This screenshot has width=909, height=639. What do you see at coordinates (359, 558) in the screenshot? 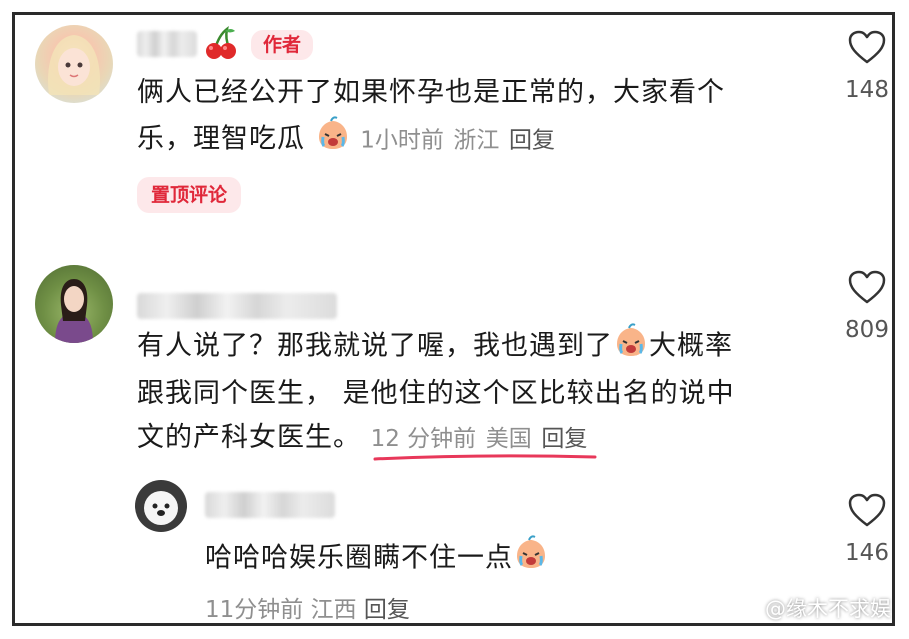
I see `comment-text-line: 哈哈哈娱乐圈瞒不住一点` at bounding box center [359, 558].